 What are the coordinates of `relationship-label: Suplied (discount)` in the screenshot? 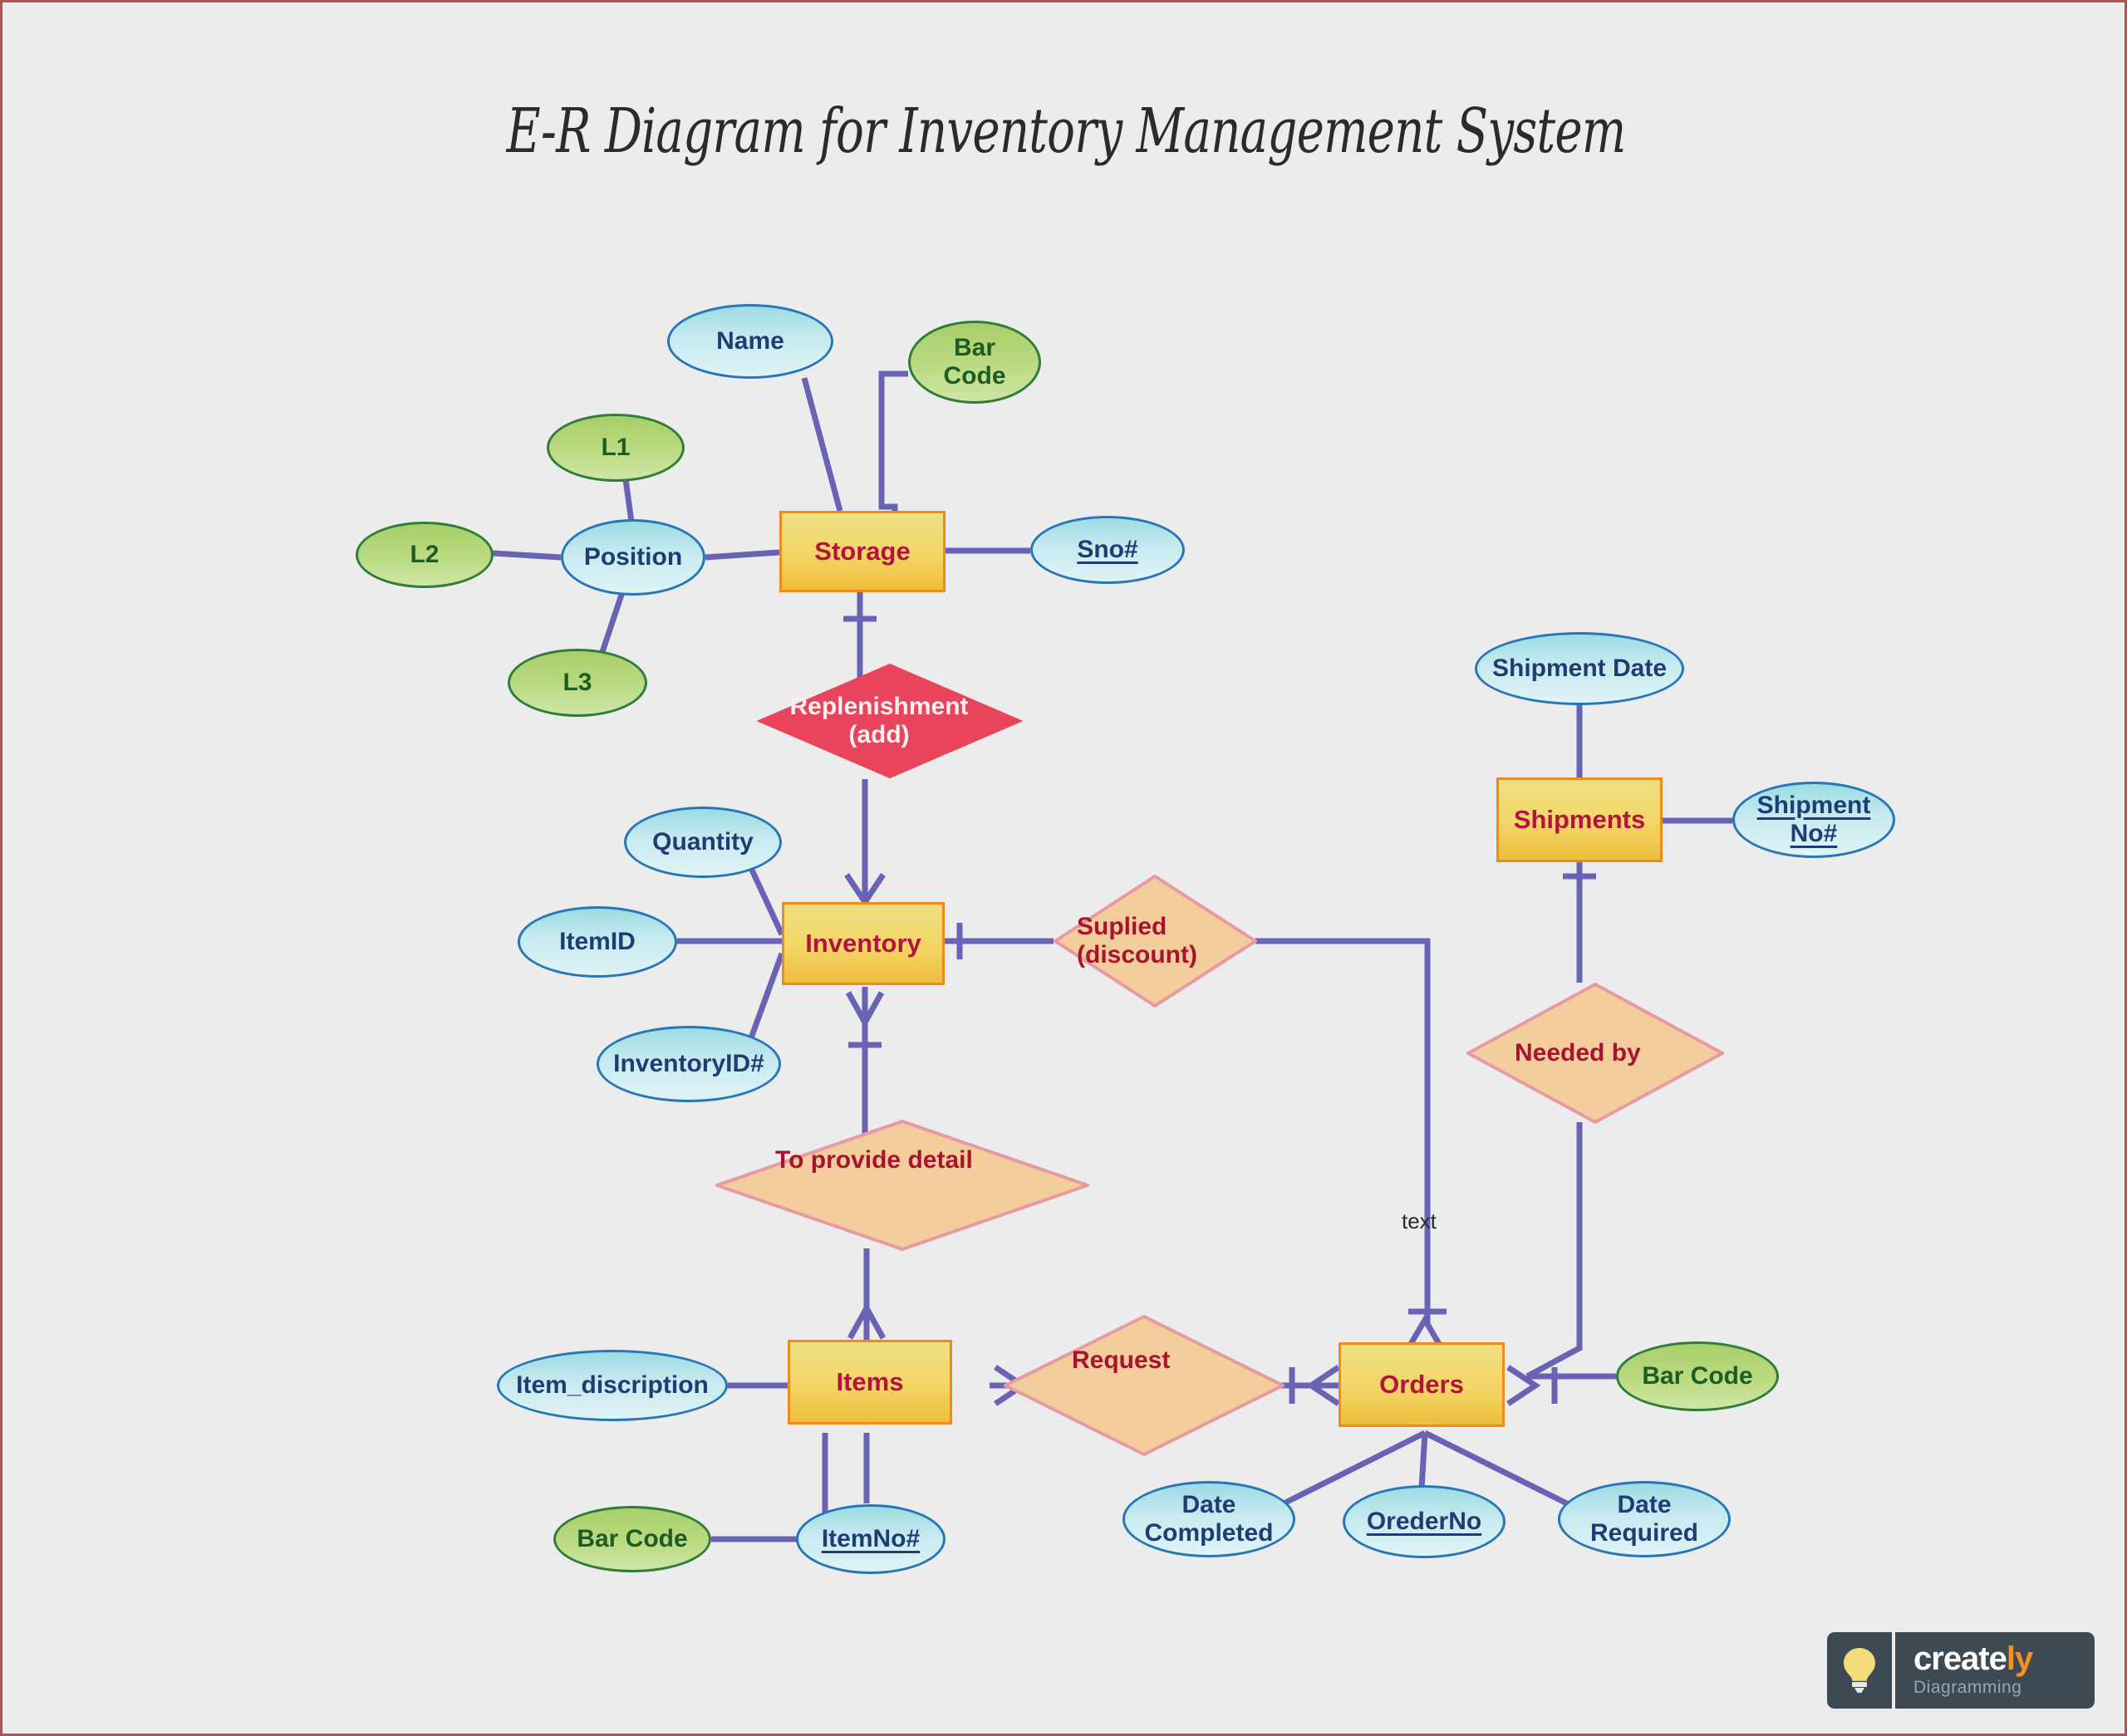 It's located at (1137, 940).